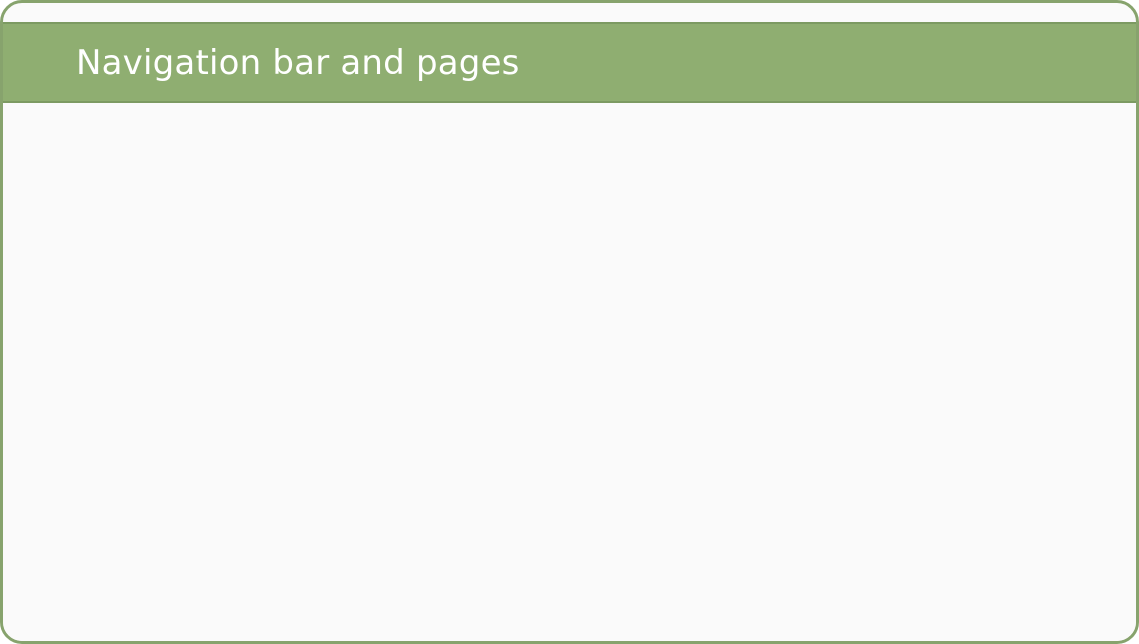  What do you see at coordinates (298, 62) in the screenshot?
I see `navigation-bar-title: Navigation bar and pages` at bounding box center [298, 62].